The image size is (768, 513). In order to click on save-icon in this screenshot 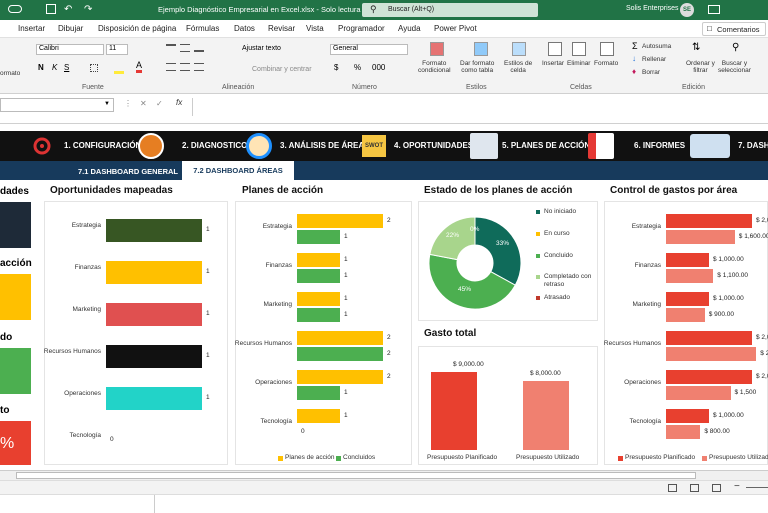, I will do `click(51, 9)`.